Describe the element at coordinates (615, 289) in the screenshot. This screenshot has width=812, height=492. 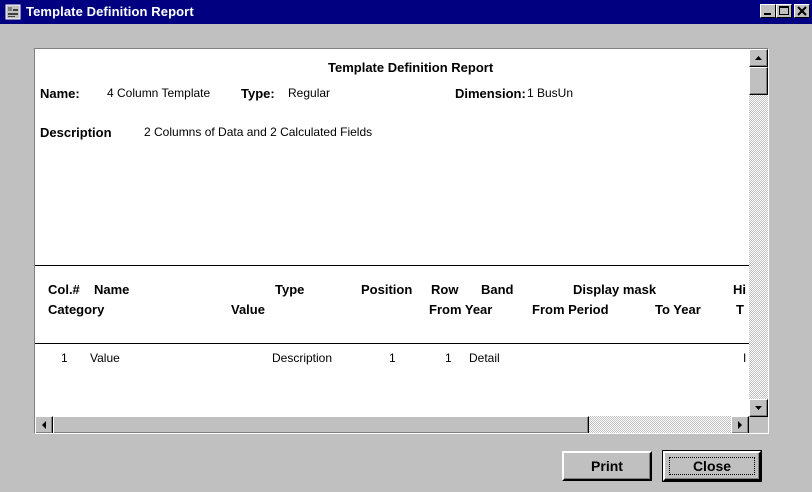
I see `col-header-display-mask: Display mask` at that location.